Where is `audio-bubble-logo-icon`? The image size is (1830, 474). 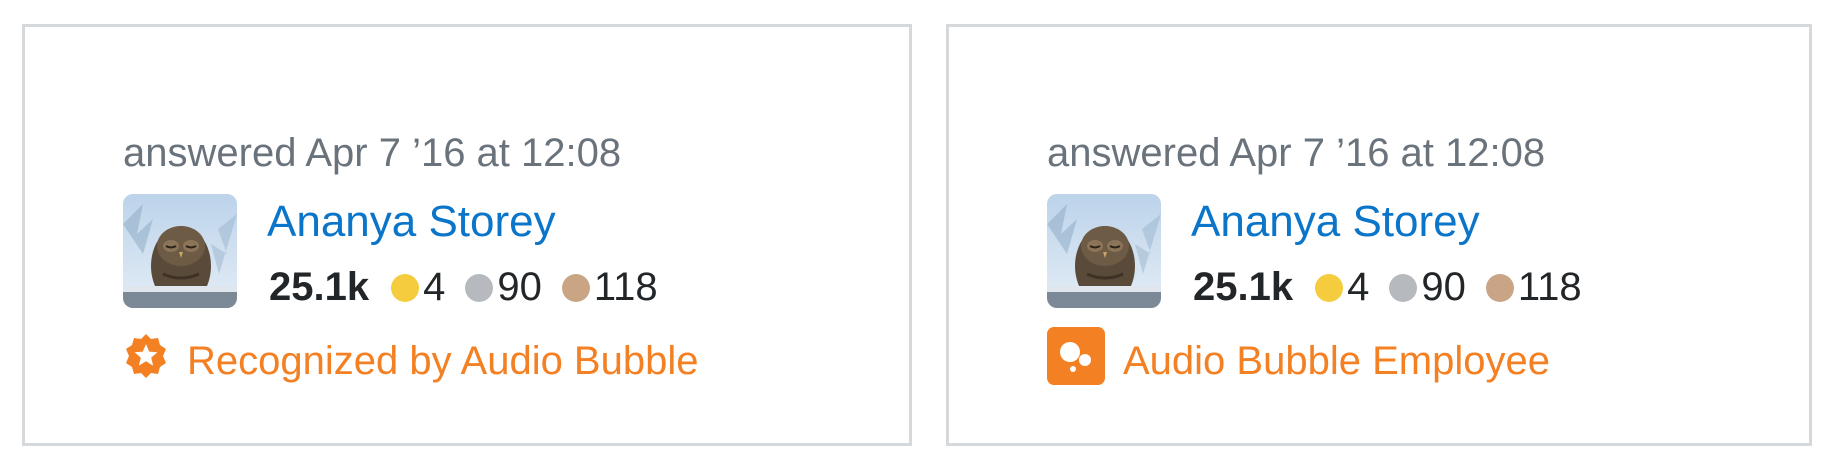 audio-bubble-logo-icon is located at coordinates (1076, 361).